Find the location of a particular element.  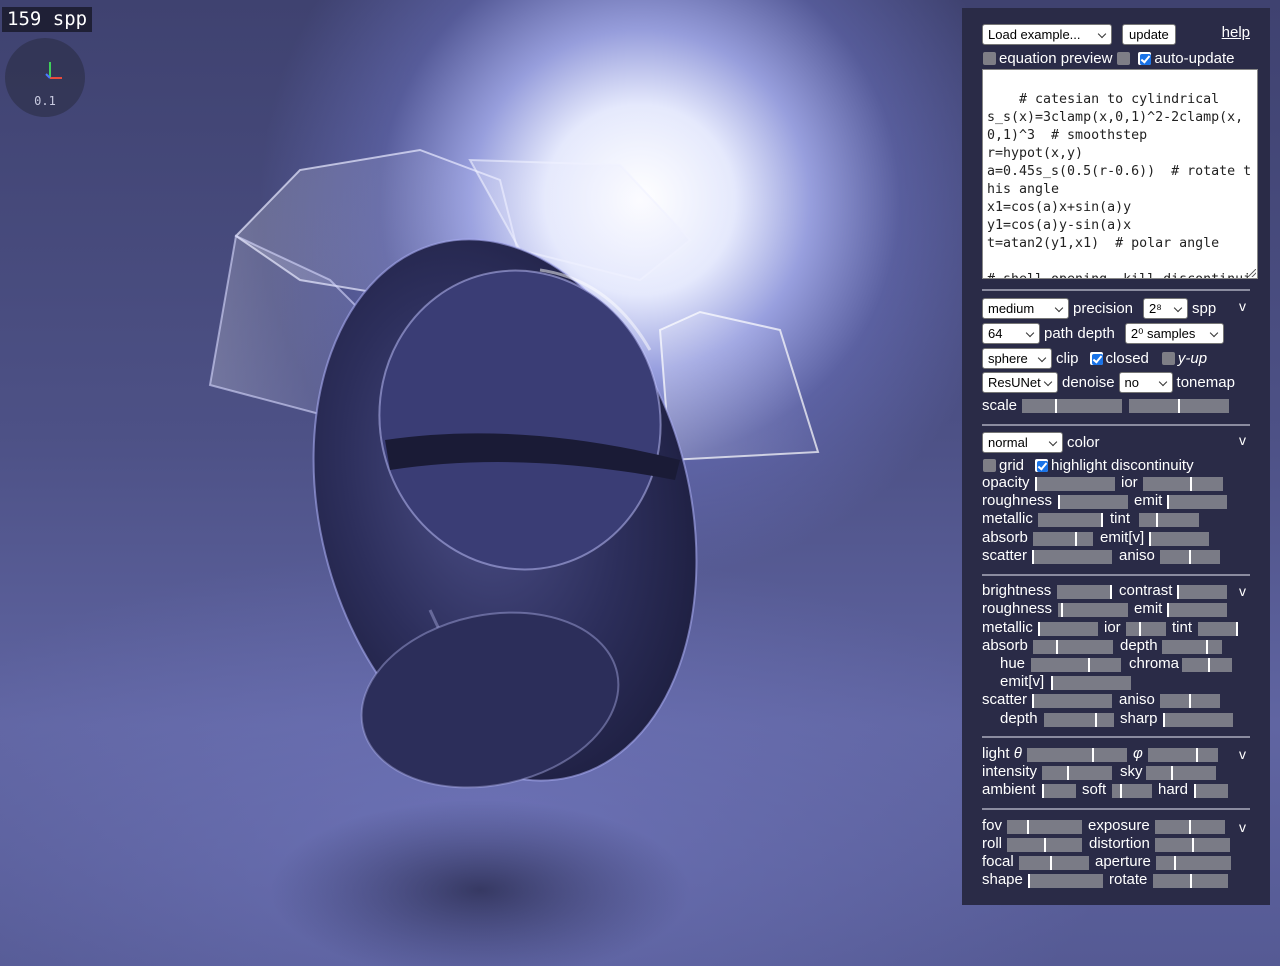

rotate-slider is located at coordinates (1190, 881).